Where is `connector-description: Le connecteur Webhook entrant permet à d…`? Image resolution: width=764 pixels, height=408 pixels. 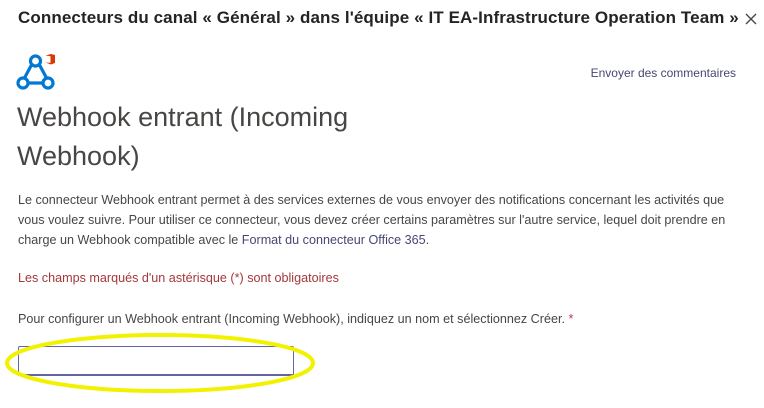 connector-description: Le connecteur Webhook entrant permet à d… is located at coordinates (380, 220).